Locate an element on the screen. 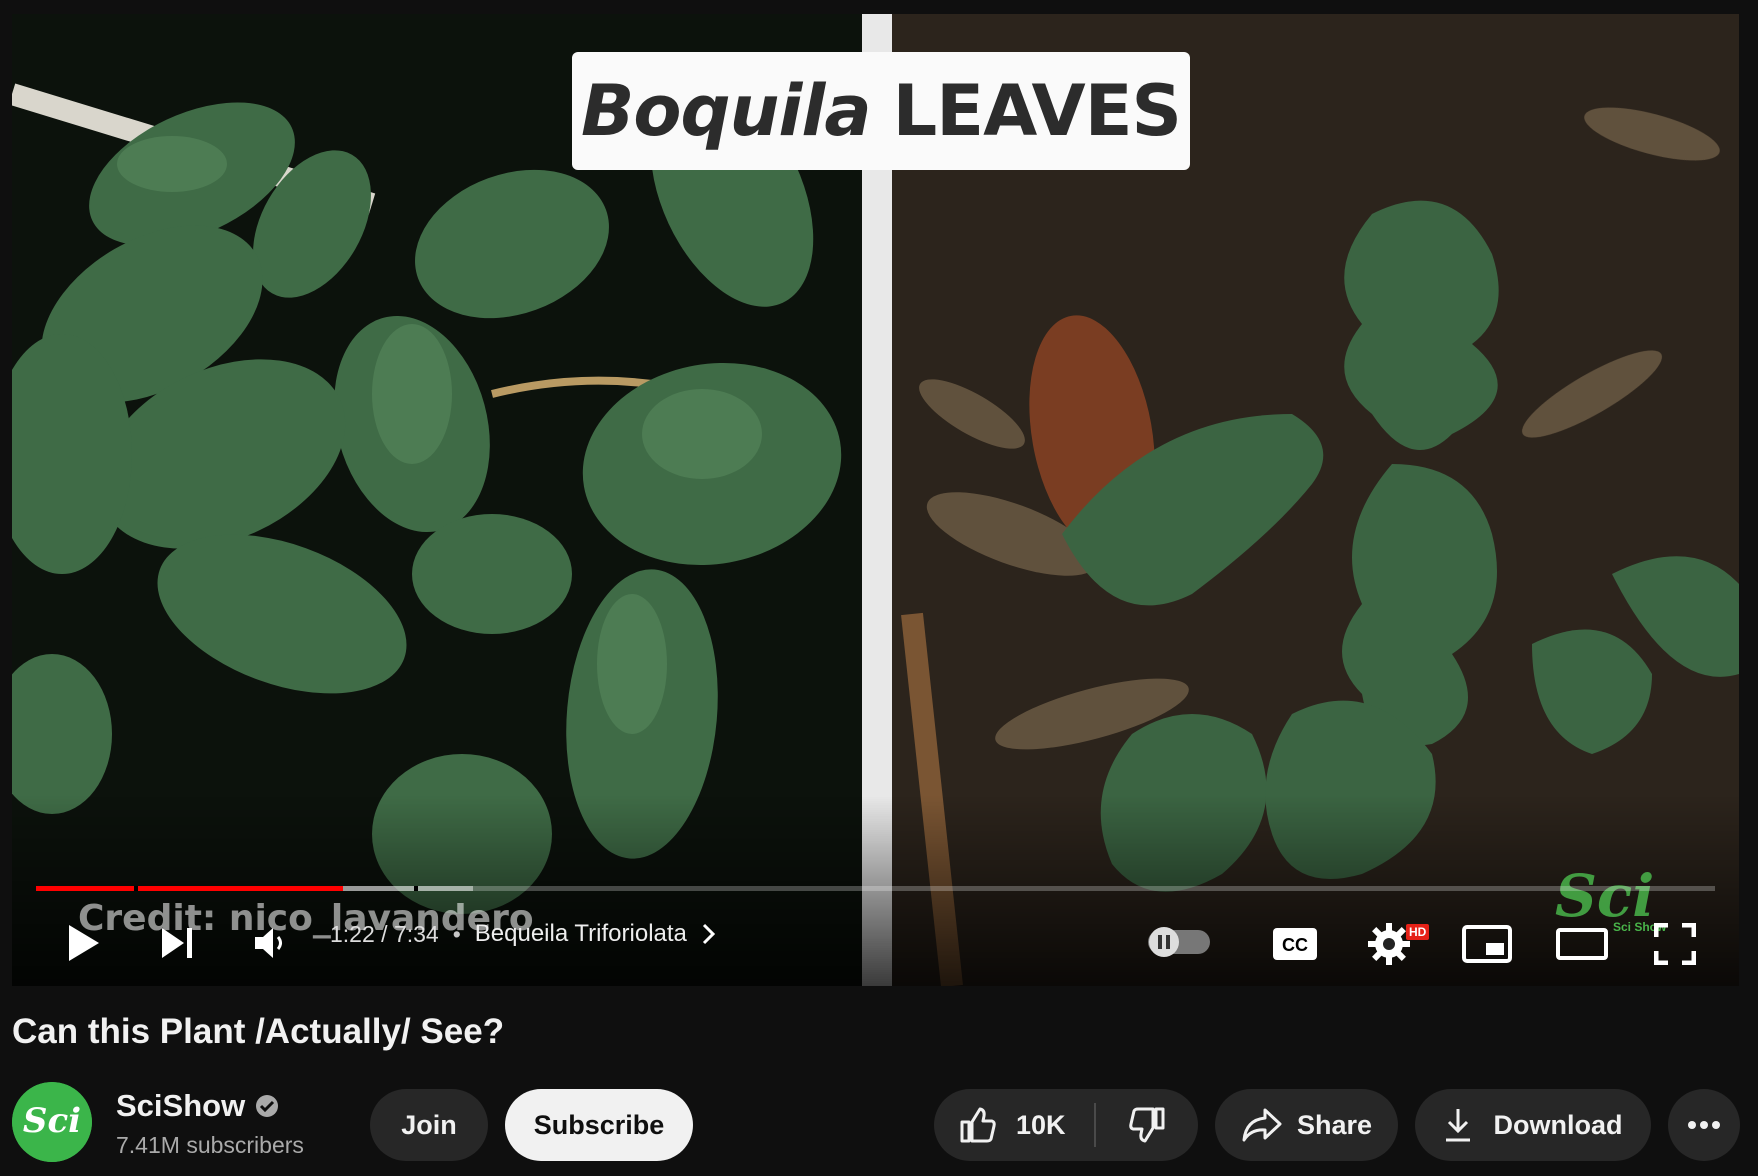 Image resolution: width=1758 pixels, height=1176 pixels. captions-button: CC is located at coordinates (1295, 944).